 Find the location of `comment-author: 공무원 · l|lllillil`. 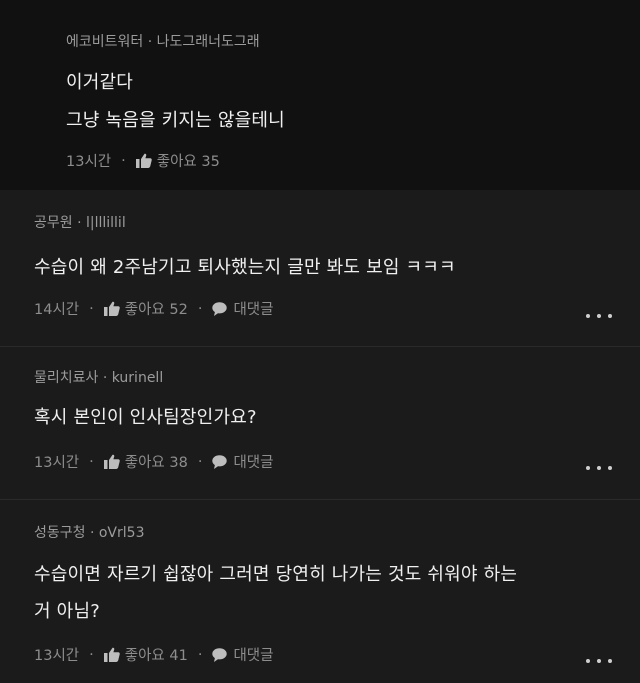

comment-author: 공무원 · l|lllillil is located at coordinates (80, 222).